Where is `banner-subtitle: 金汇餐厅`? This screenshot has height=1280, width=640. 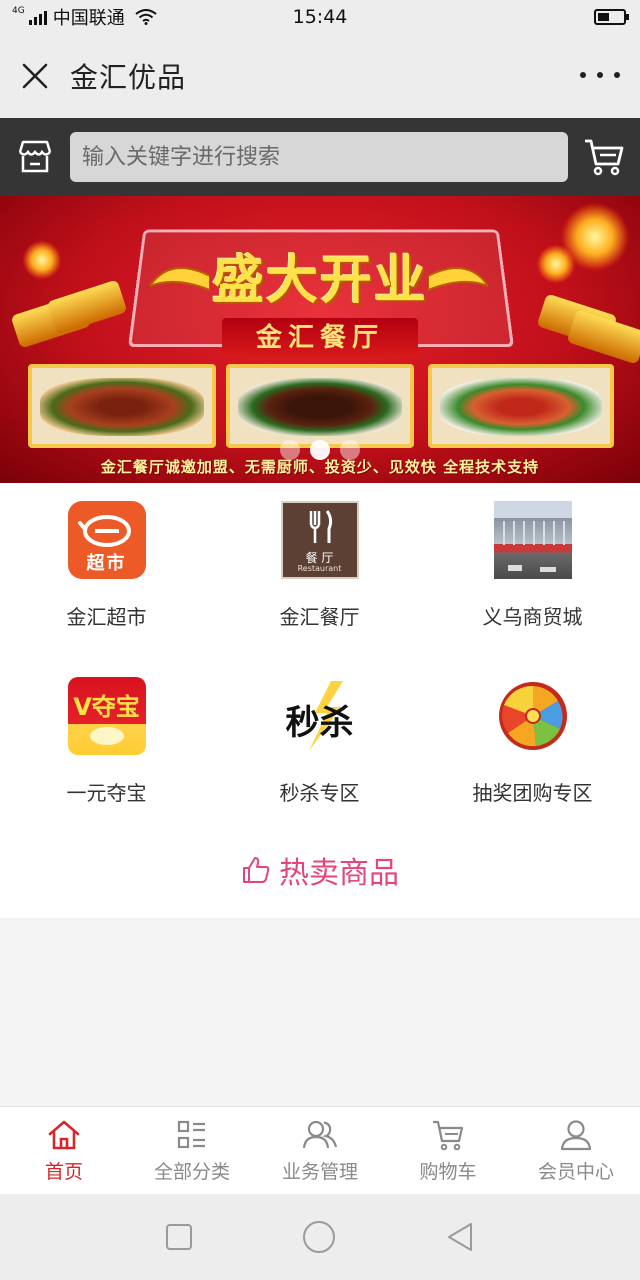
banner-subtitle: 金汇餐厅 is located at coordinates (320, 338).